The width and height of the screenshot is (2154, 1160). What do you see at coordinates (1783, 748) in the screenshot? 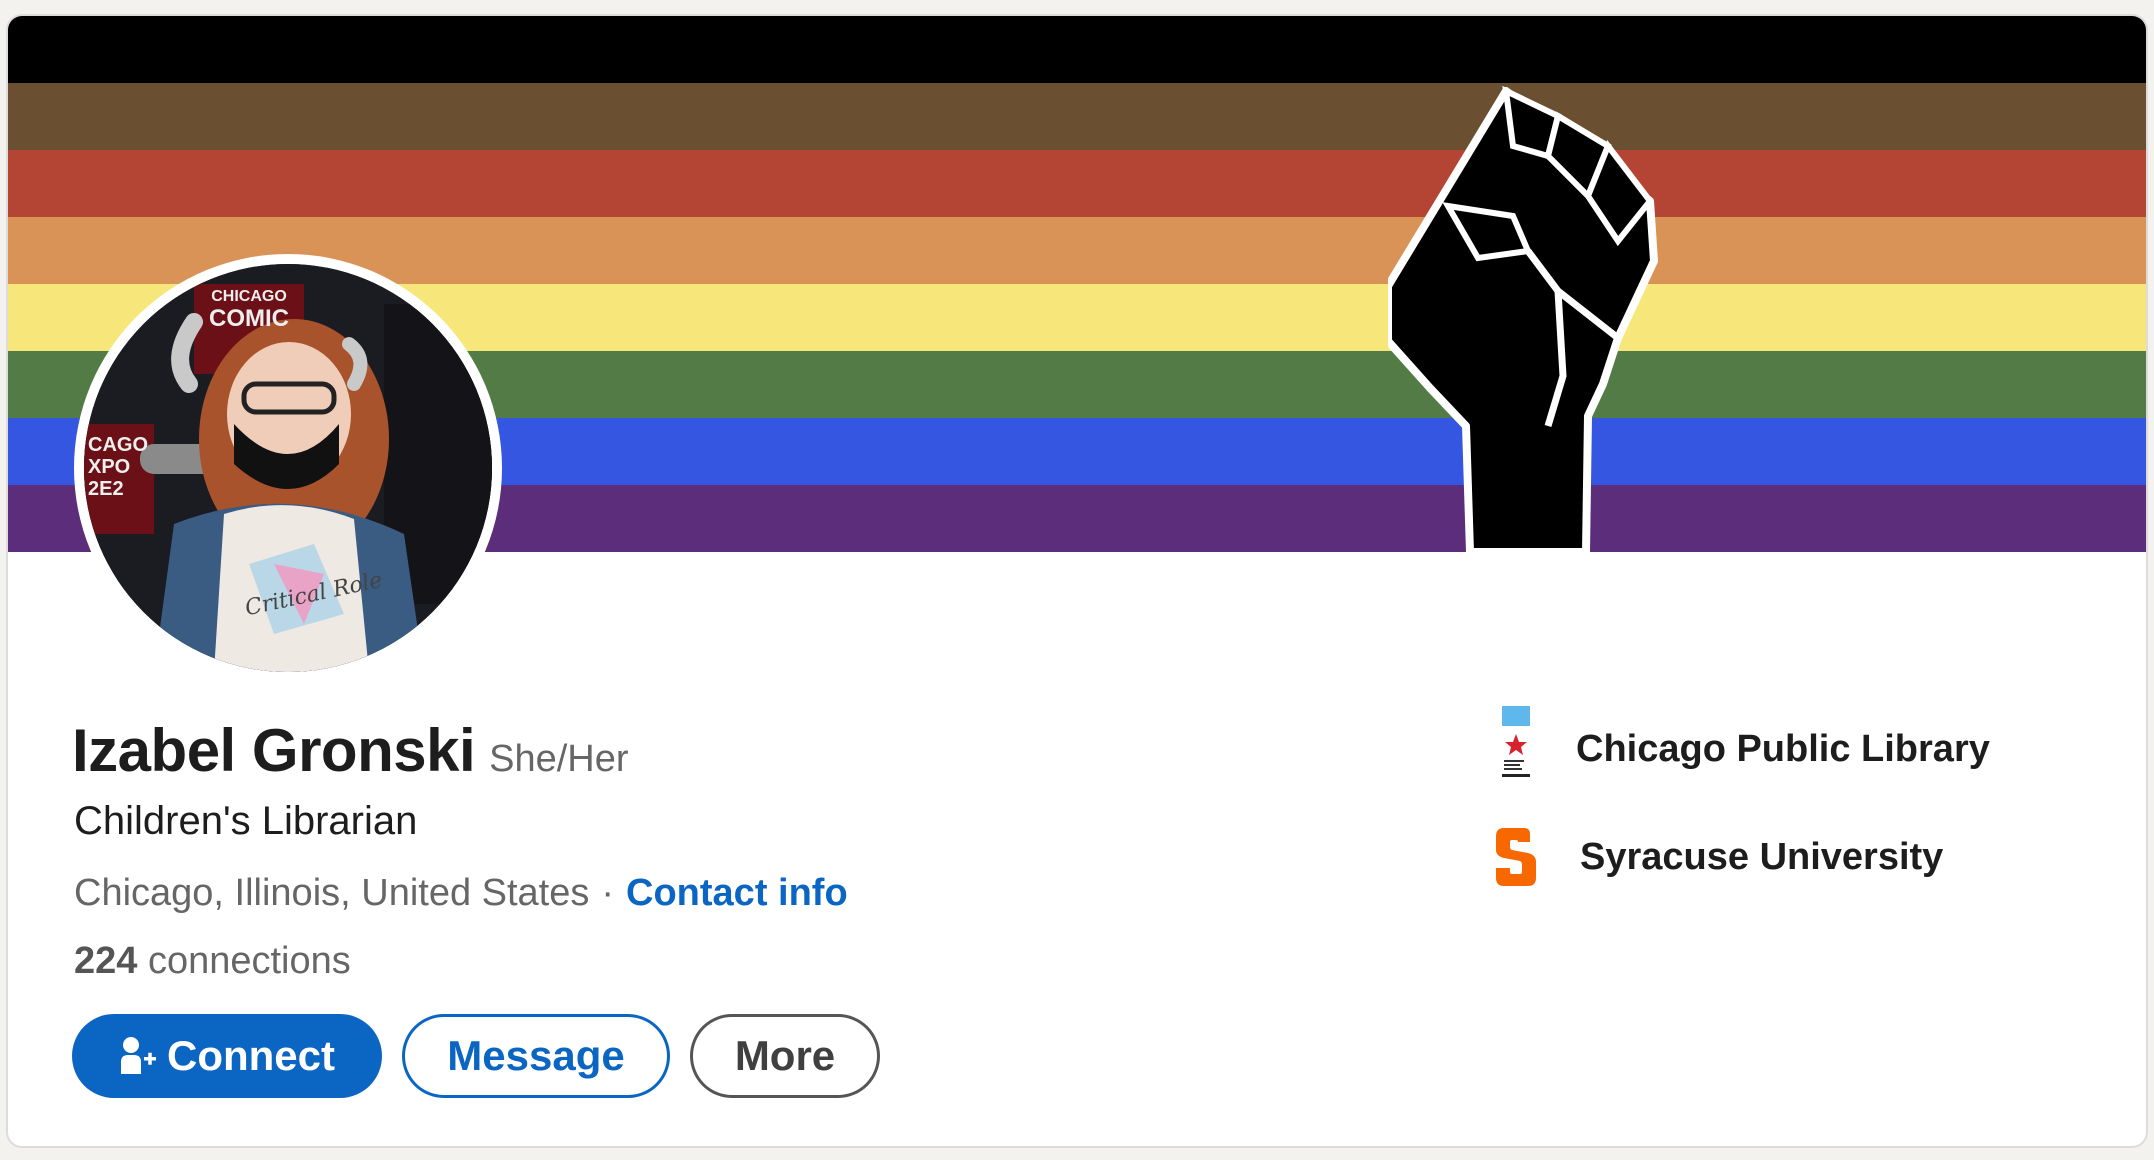
I see `company-name: Chicago Public Library` at bounding box center [1783, 748].